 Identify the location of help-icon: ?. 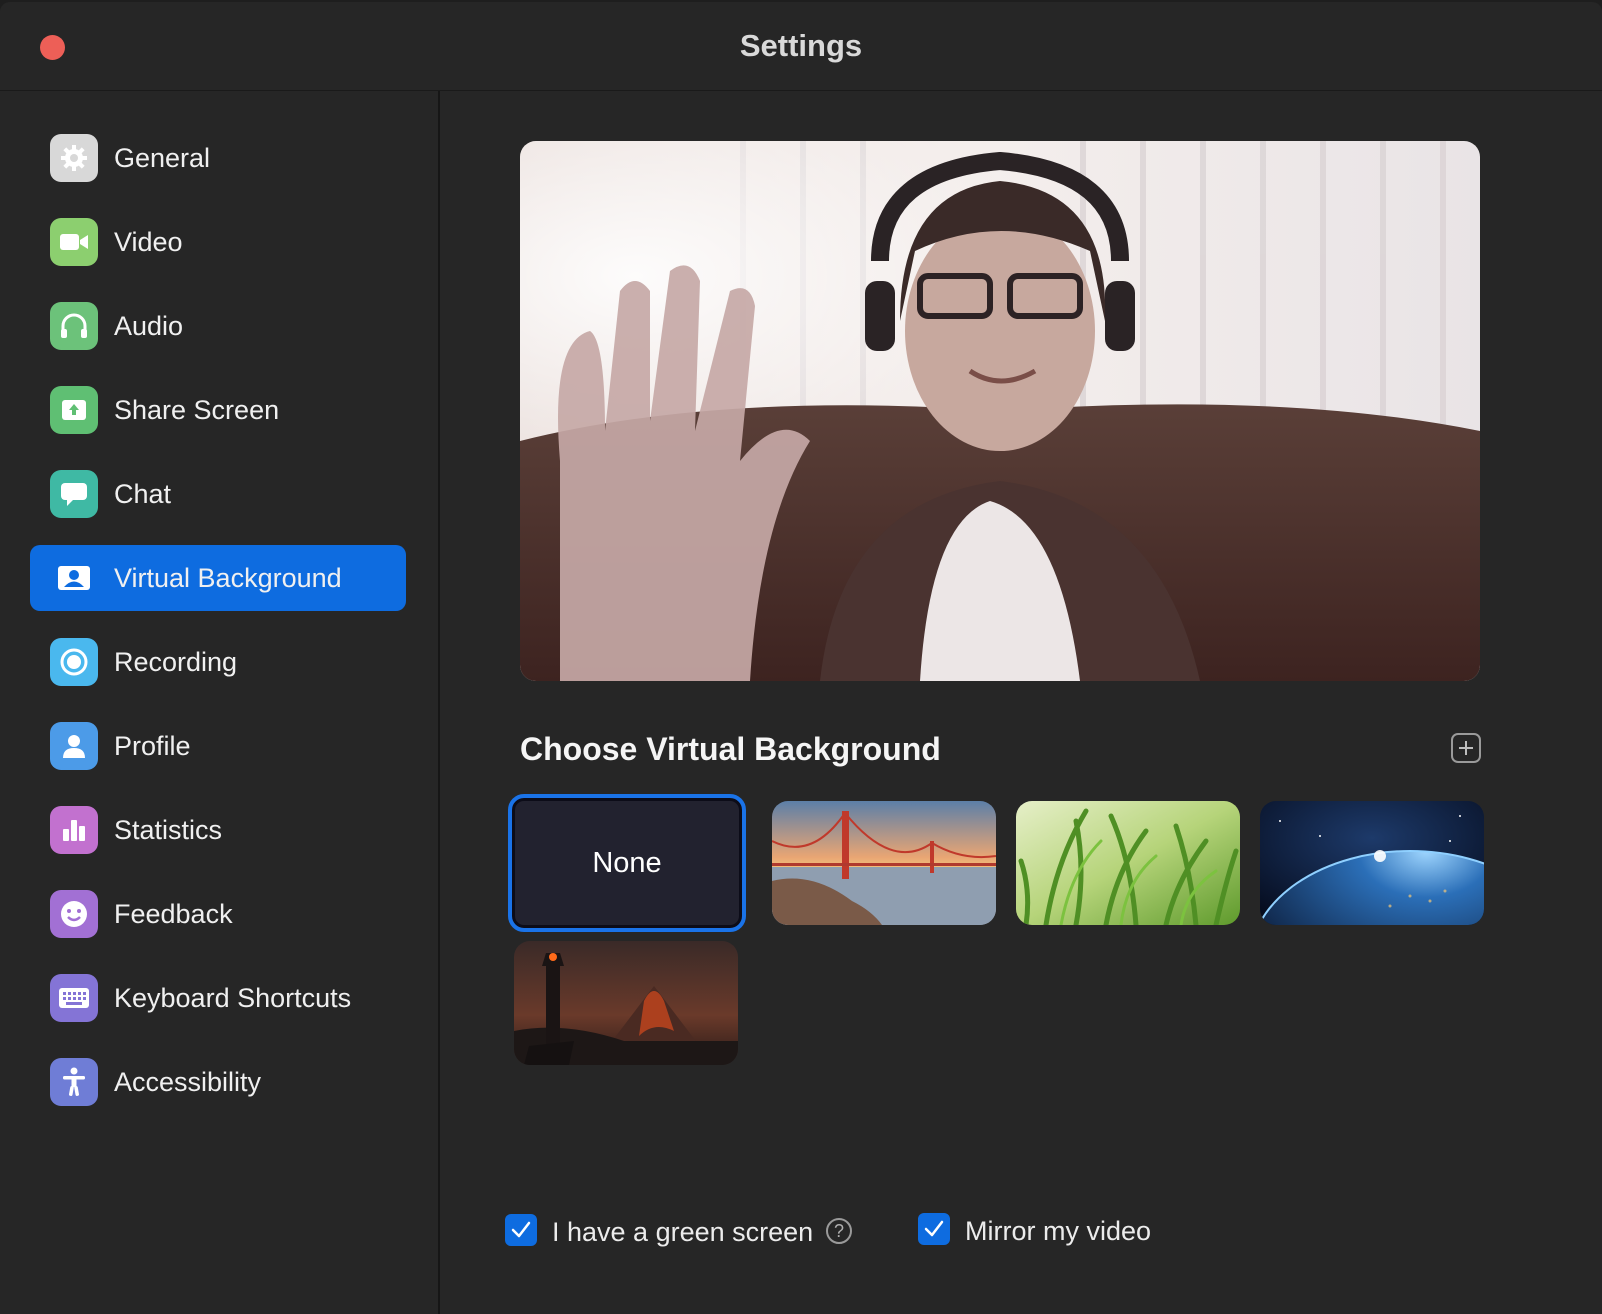
(839, 1231).